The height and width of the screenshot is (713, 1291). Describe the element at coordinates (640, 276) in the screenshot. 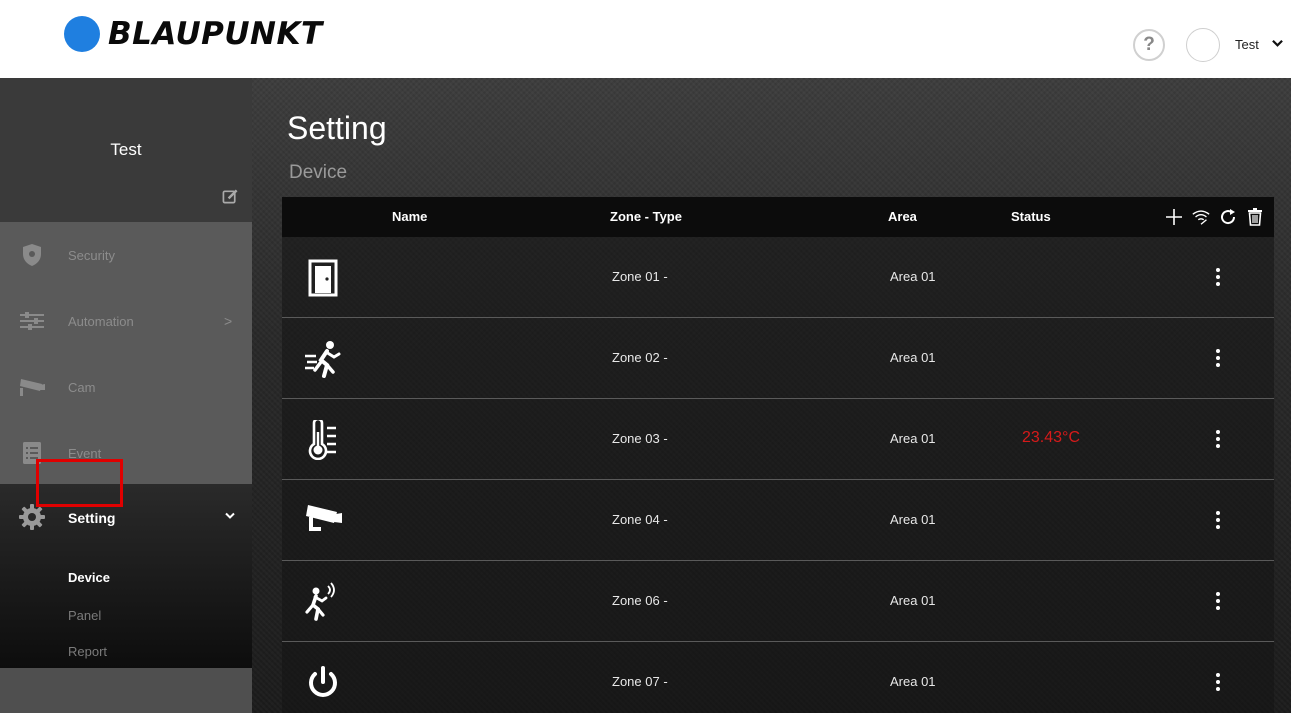

I see `zone-type-cell: Zone 01 -` at that location.